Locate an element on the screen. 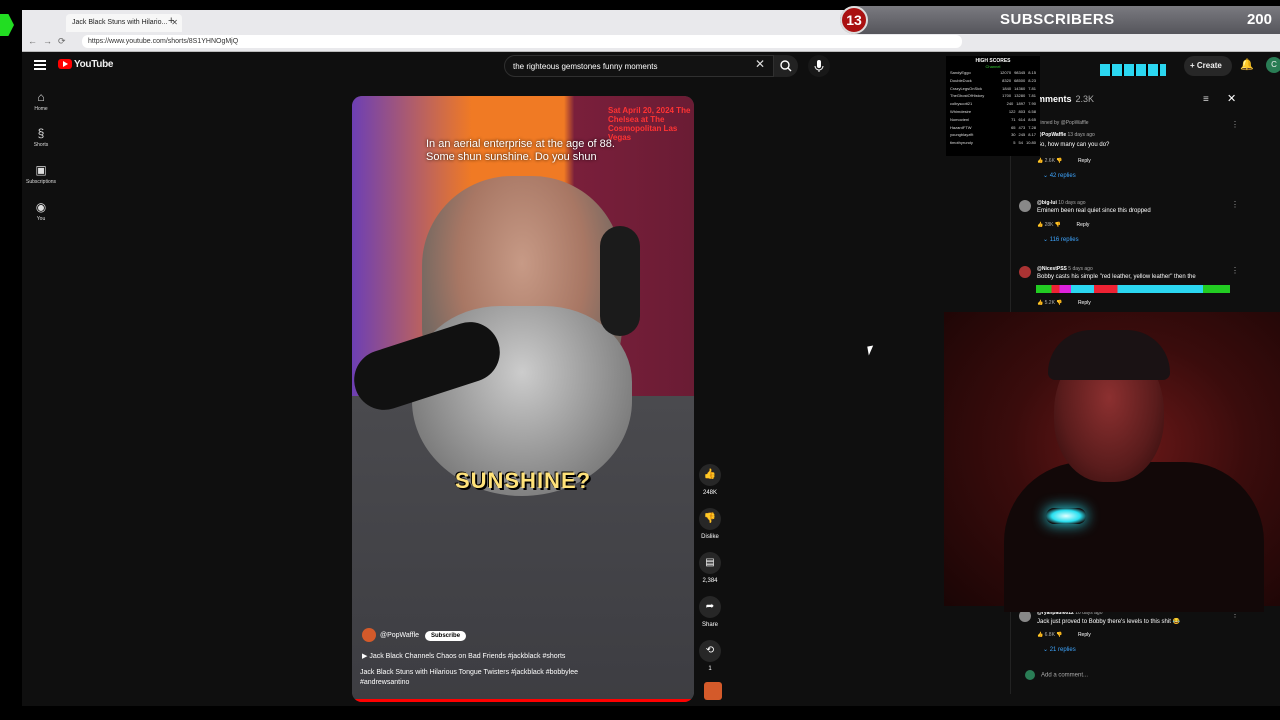 The height and width of the screenshot is (720, 1280). high-score-value: 65 is located at coordinates (1013, 127).